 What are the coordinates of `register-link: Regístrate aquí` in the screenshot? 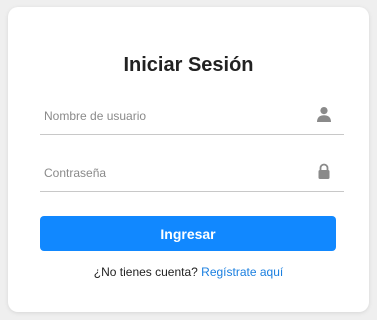 It's located at (242, 272).